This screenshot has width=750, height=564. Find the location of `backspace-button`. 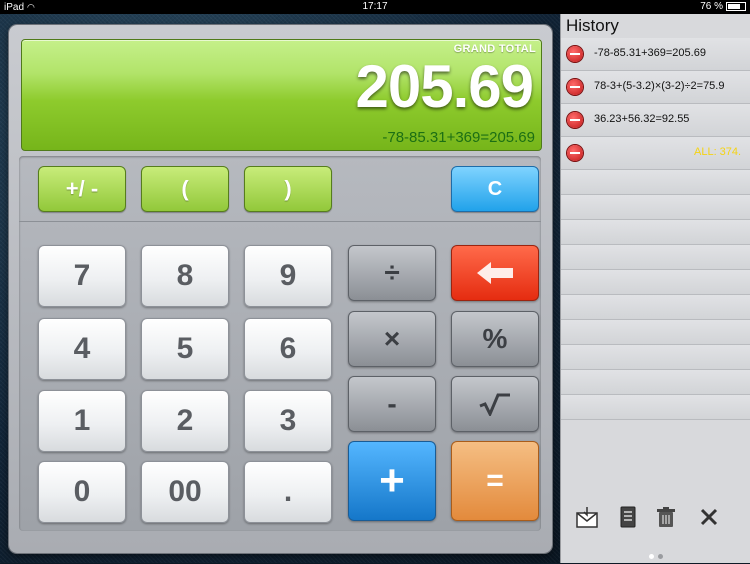

backspace-button is located at coordinates (495, 273).